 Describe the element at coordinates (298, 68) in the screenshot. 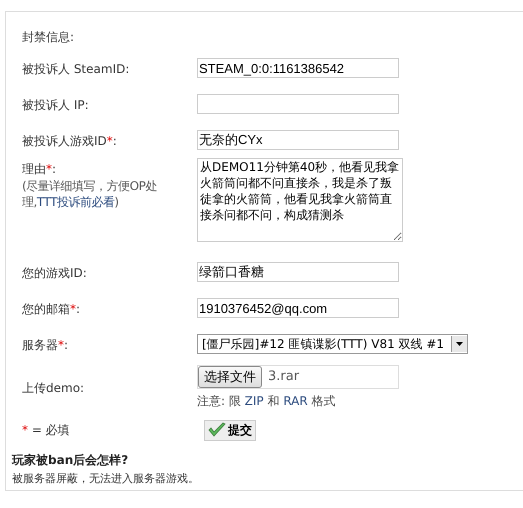

I see `text-field: STEAM_0:0:1161386542` at that location.